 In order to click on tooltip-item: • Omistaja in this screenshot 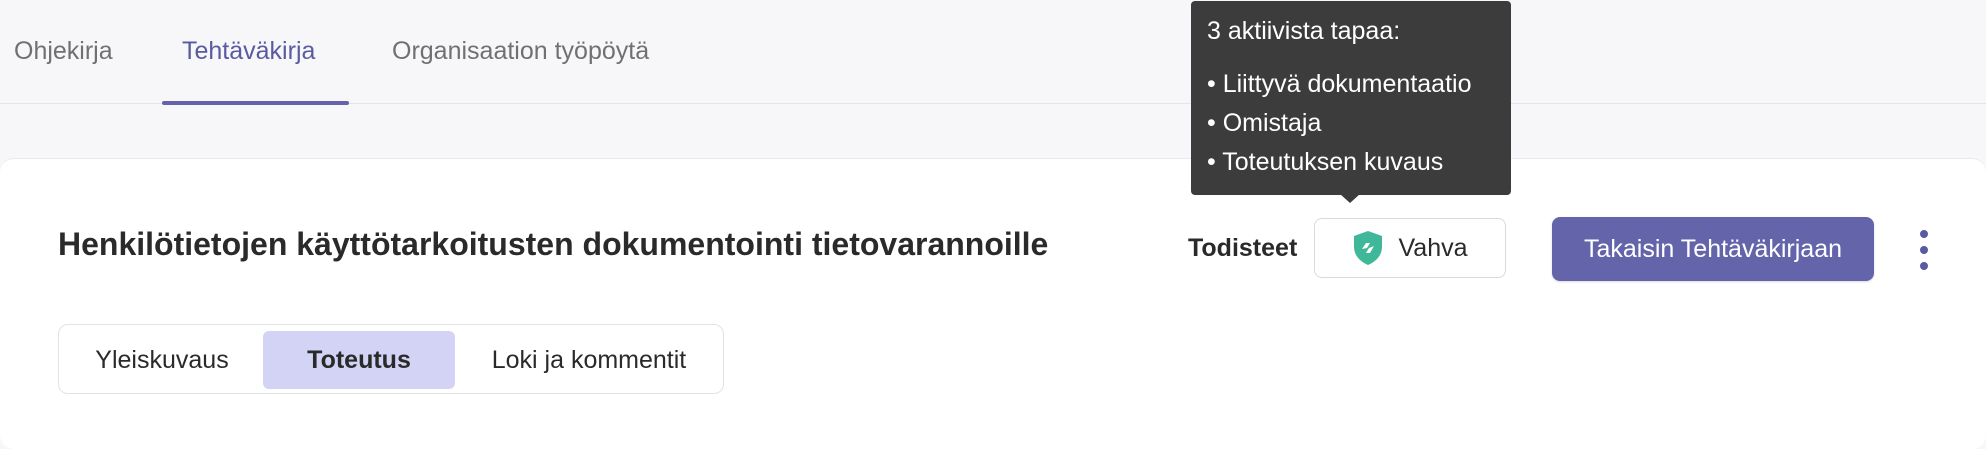, I will do `click(1351, 123)`.